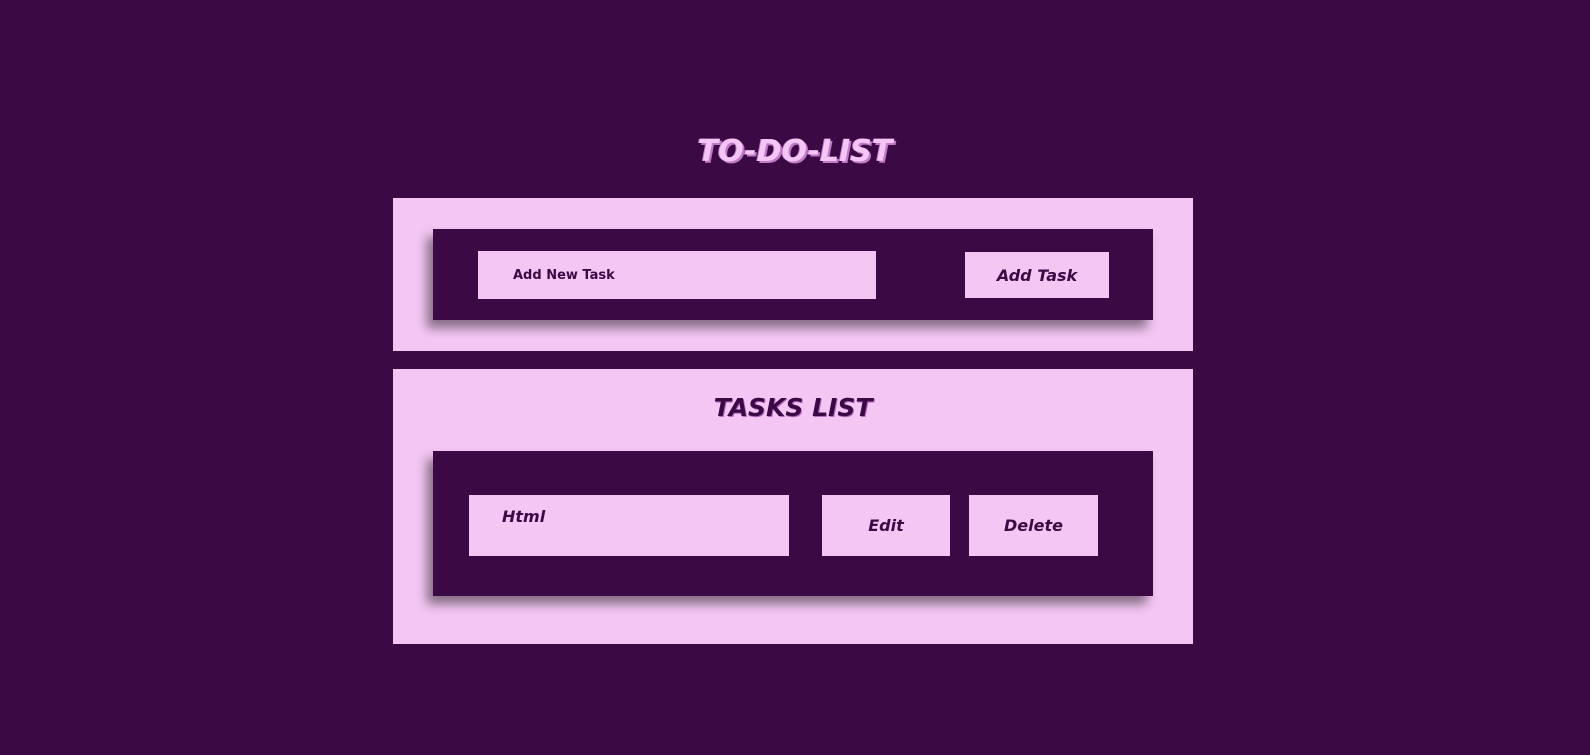  Describe the element at coordinates (1033, 525) in the screenshot. I see `delete-task-button: Delete` at that location.